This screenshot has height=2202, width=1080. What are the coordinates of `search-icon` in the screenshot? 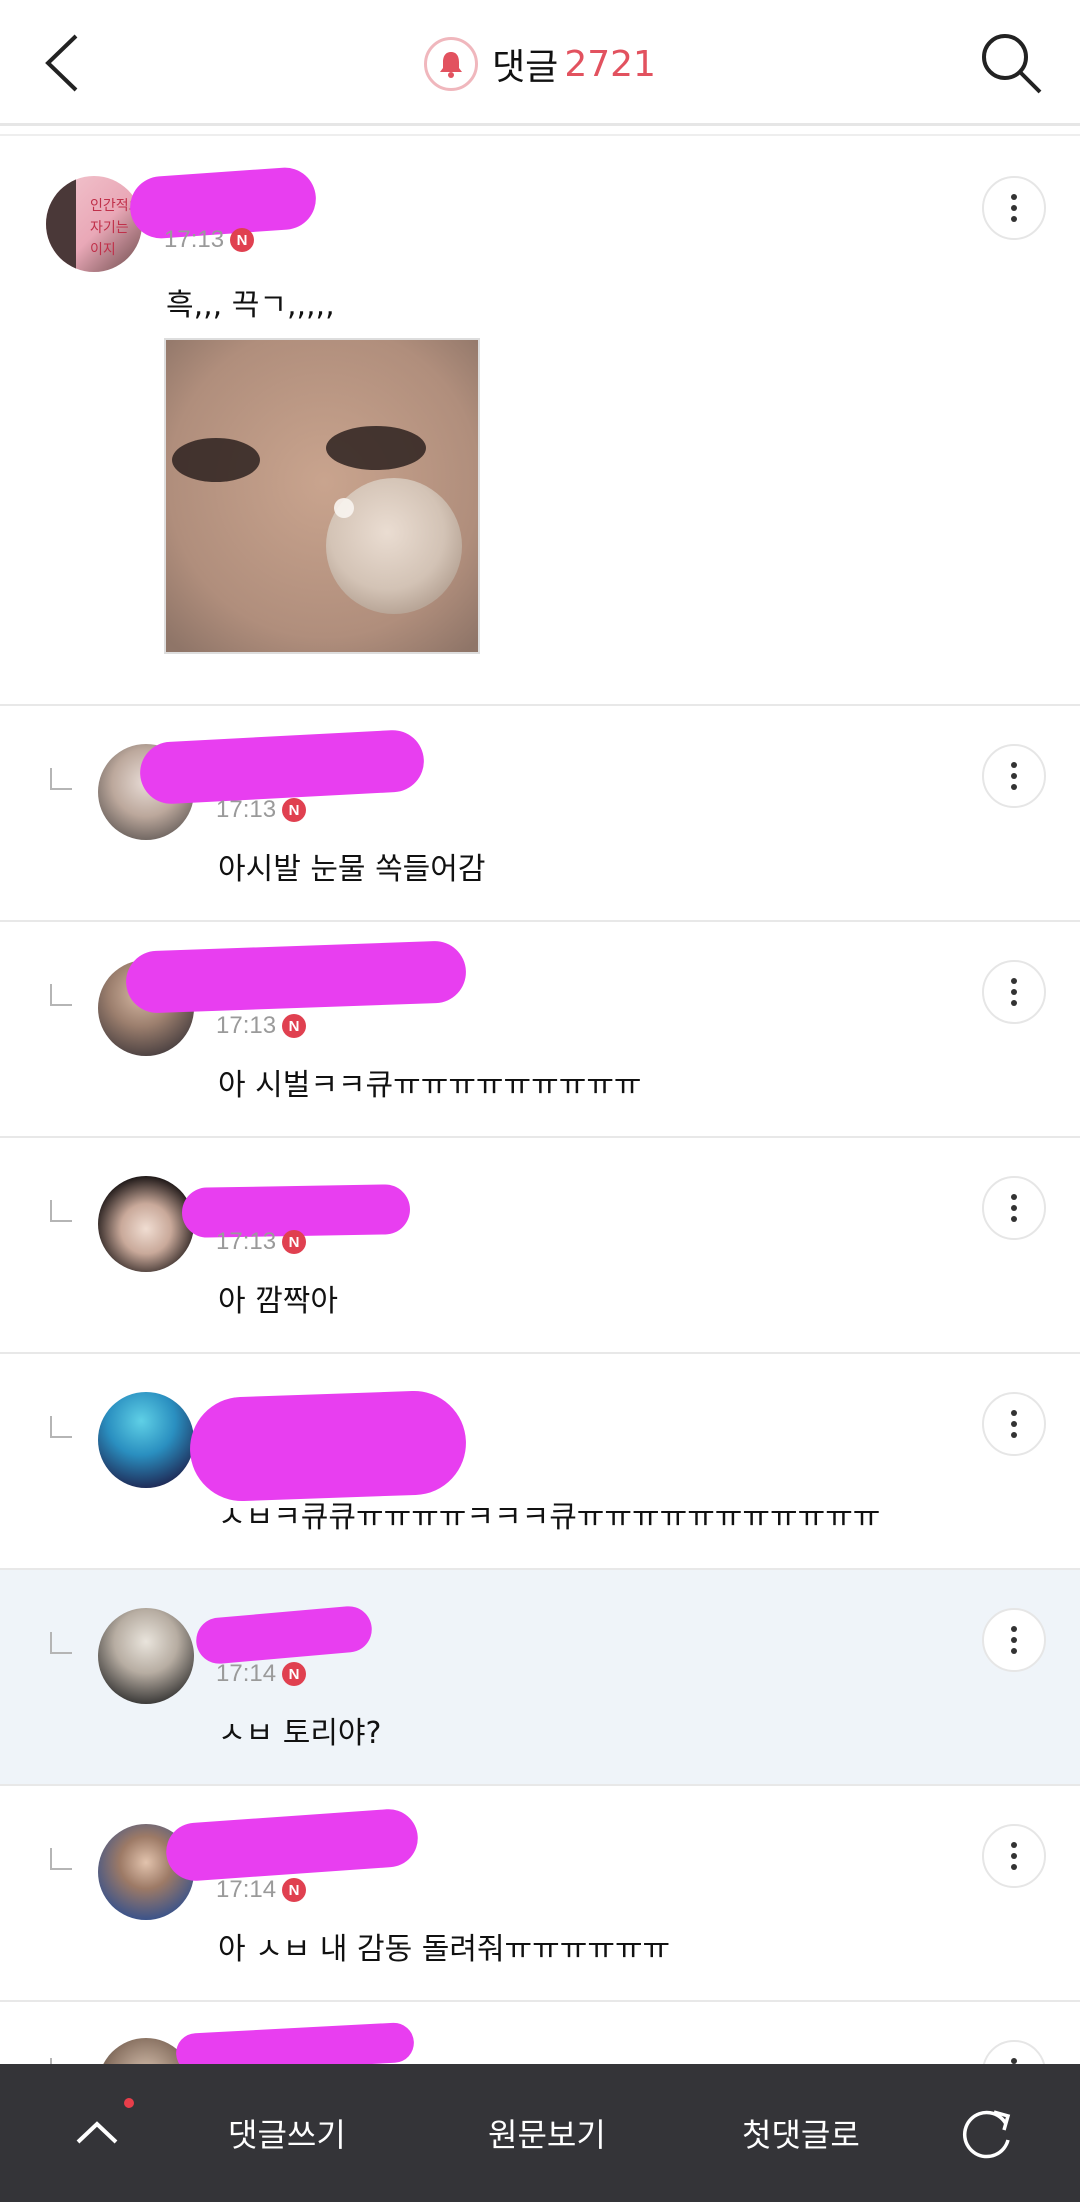 It's located at (1011, 63).